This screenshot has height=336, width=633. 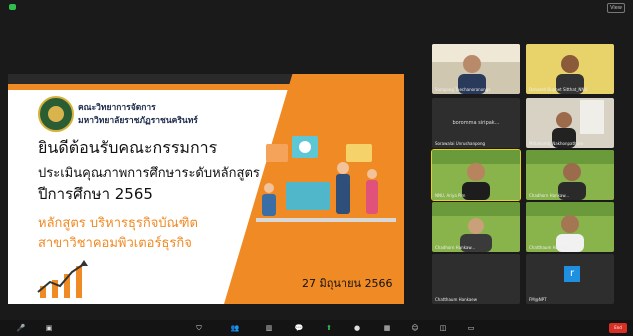 I want to click on university-name: มหาวิทยาลัยราชภัฏราชนครินทร์, so click(x=138, y=121).